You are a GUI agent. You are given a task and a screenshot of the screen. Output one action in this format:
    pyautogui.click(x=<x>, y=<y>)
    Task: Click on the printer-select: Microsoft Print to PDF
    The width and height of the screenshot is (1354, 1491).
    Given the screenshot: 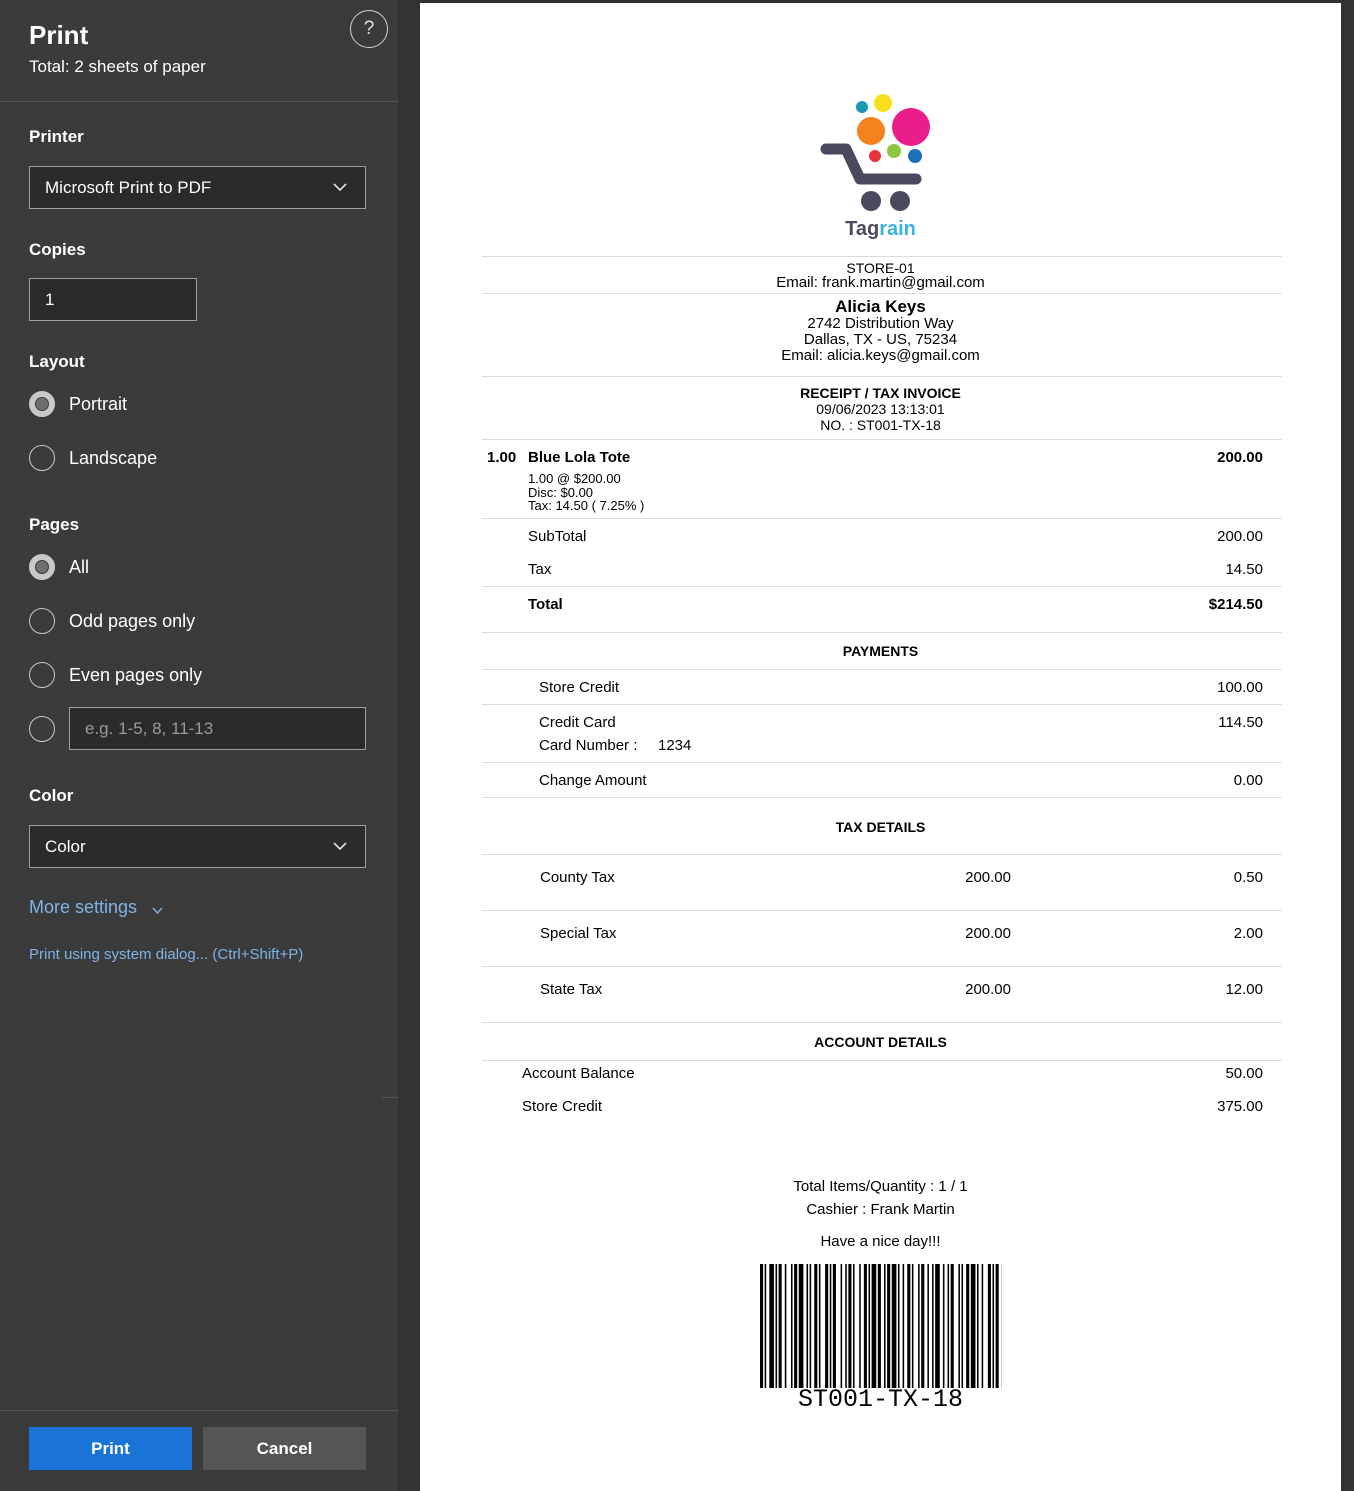 What is the action you would take?
    pyautogui.click(x=197, y=187)
    